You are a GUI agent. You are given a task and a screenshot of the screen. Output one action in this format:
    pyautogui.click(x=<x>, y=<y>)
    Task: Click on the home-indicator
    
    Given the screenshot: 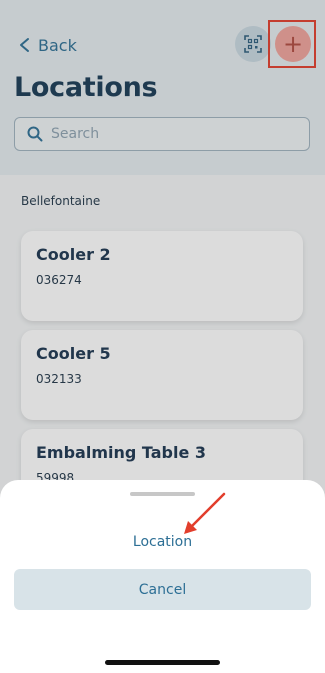 What is the action you would take?
    pyautogui.click(x=162, y=662)
    